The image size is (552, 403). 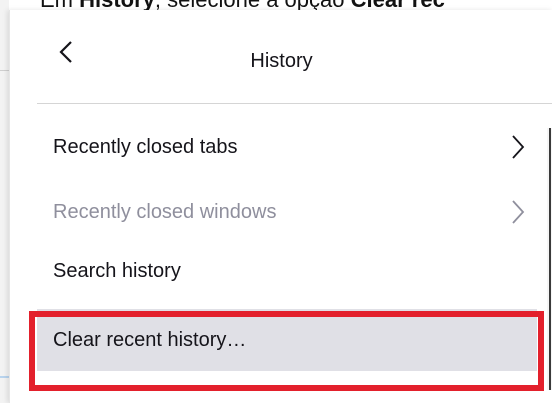 What do you see at coordinates (145, 146) in the screenshot?
I see `menu-item-label: Recently closed tabs` at bounding box center [145, 146].